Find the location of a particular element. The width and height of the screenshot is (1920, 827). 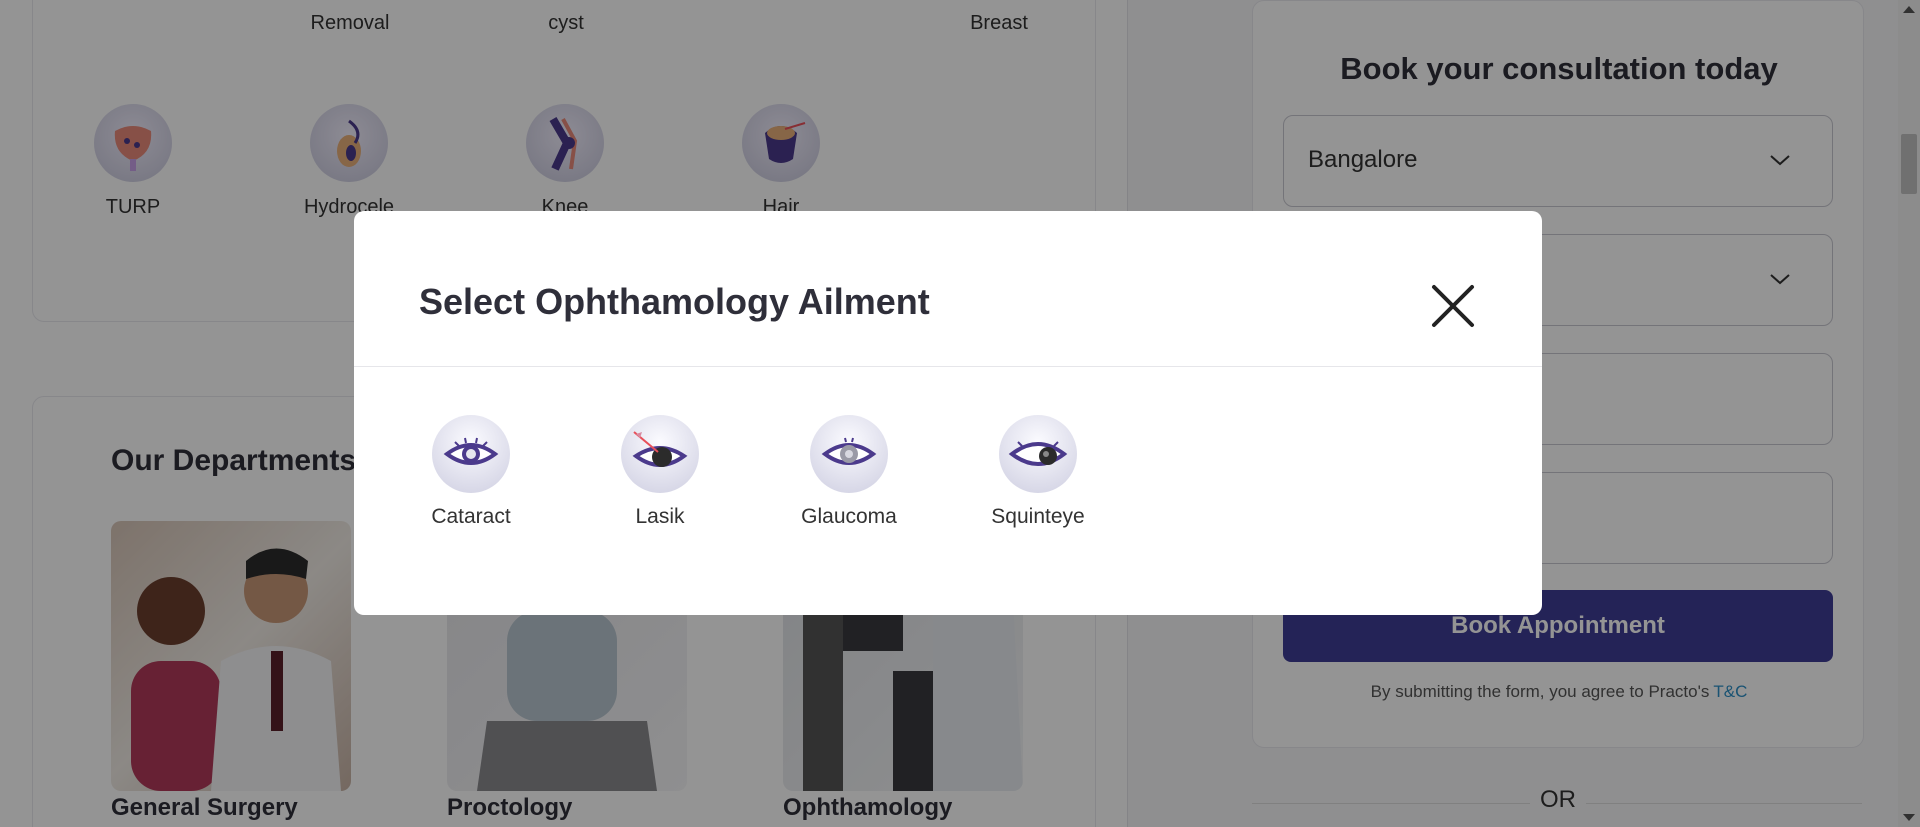

option-glaucoma: Glaucoma is located at coordinates (849, 472).